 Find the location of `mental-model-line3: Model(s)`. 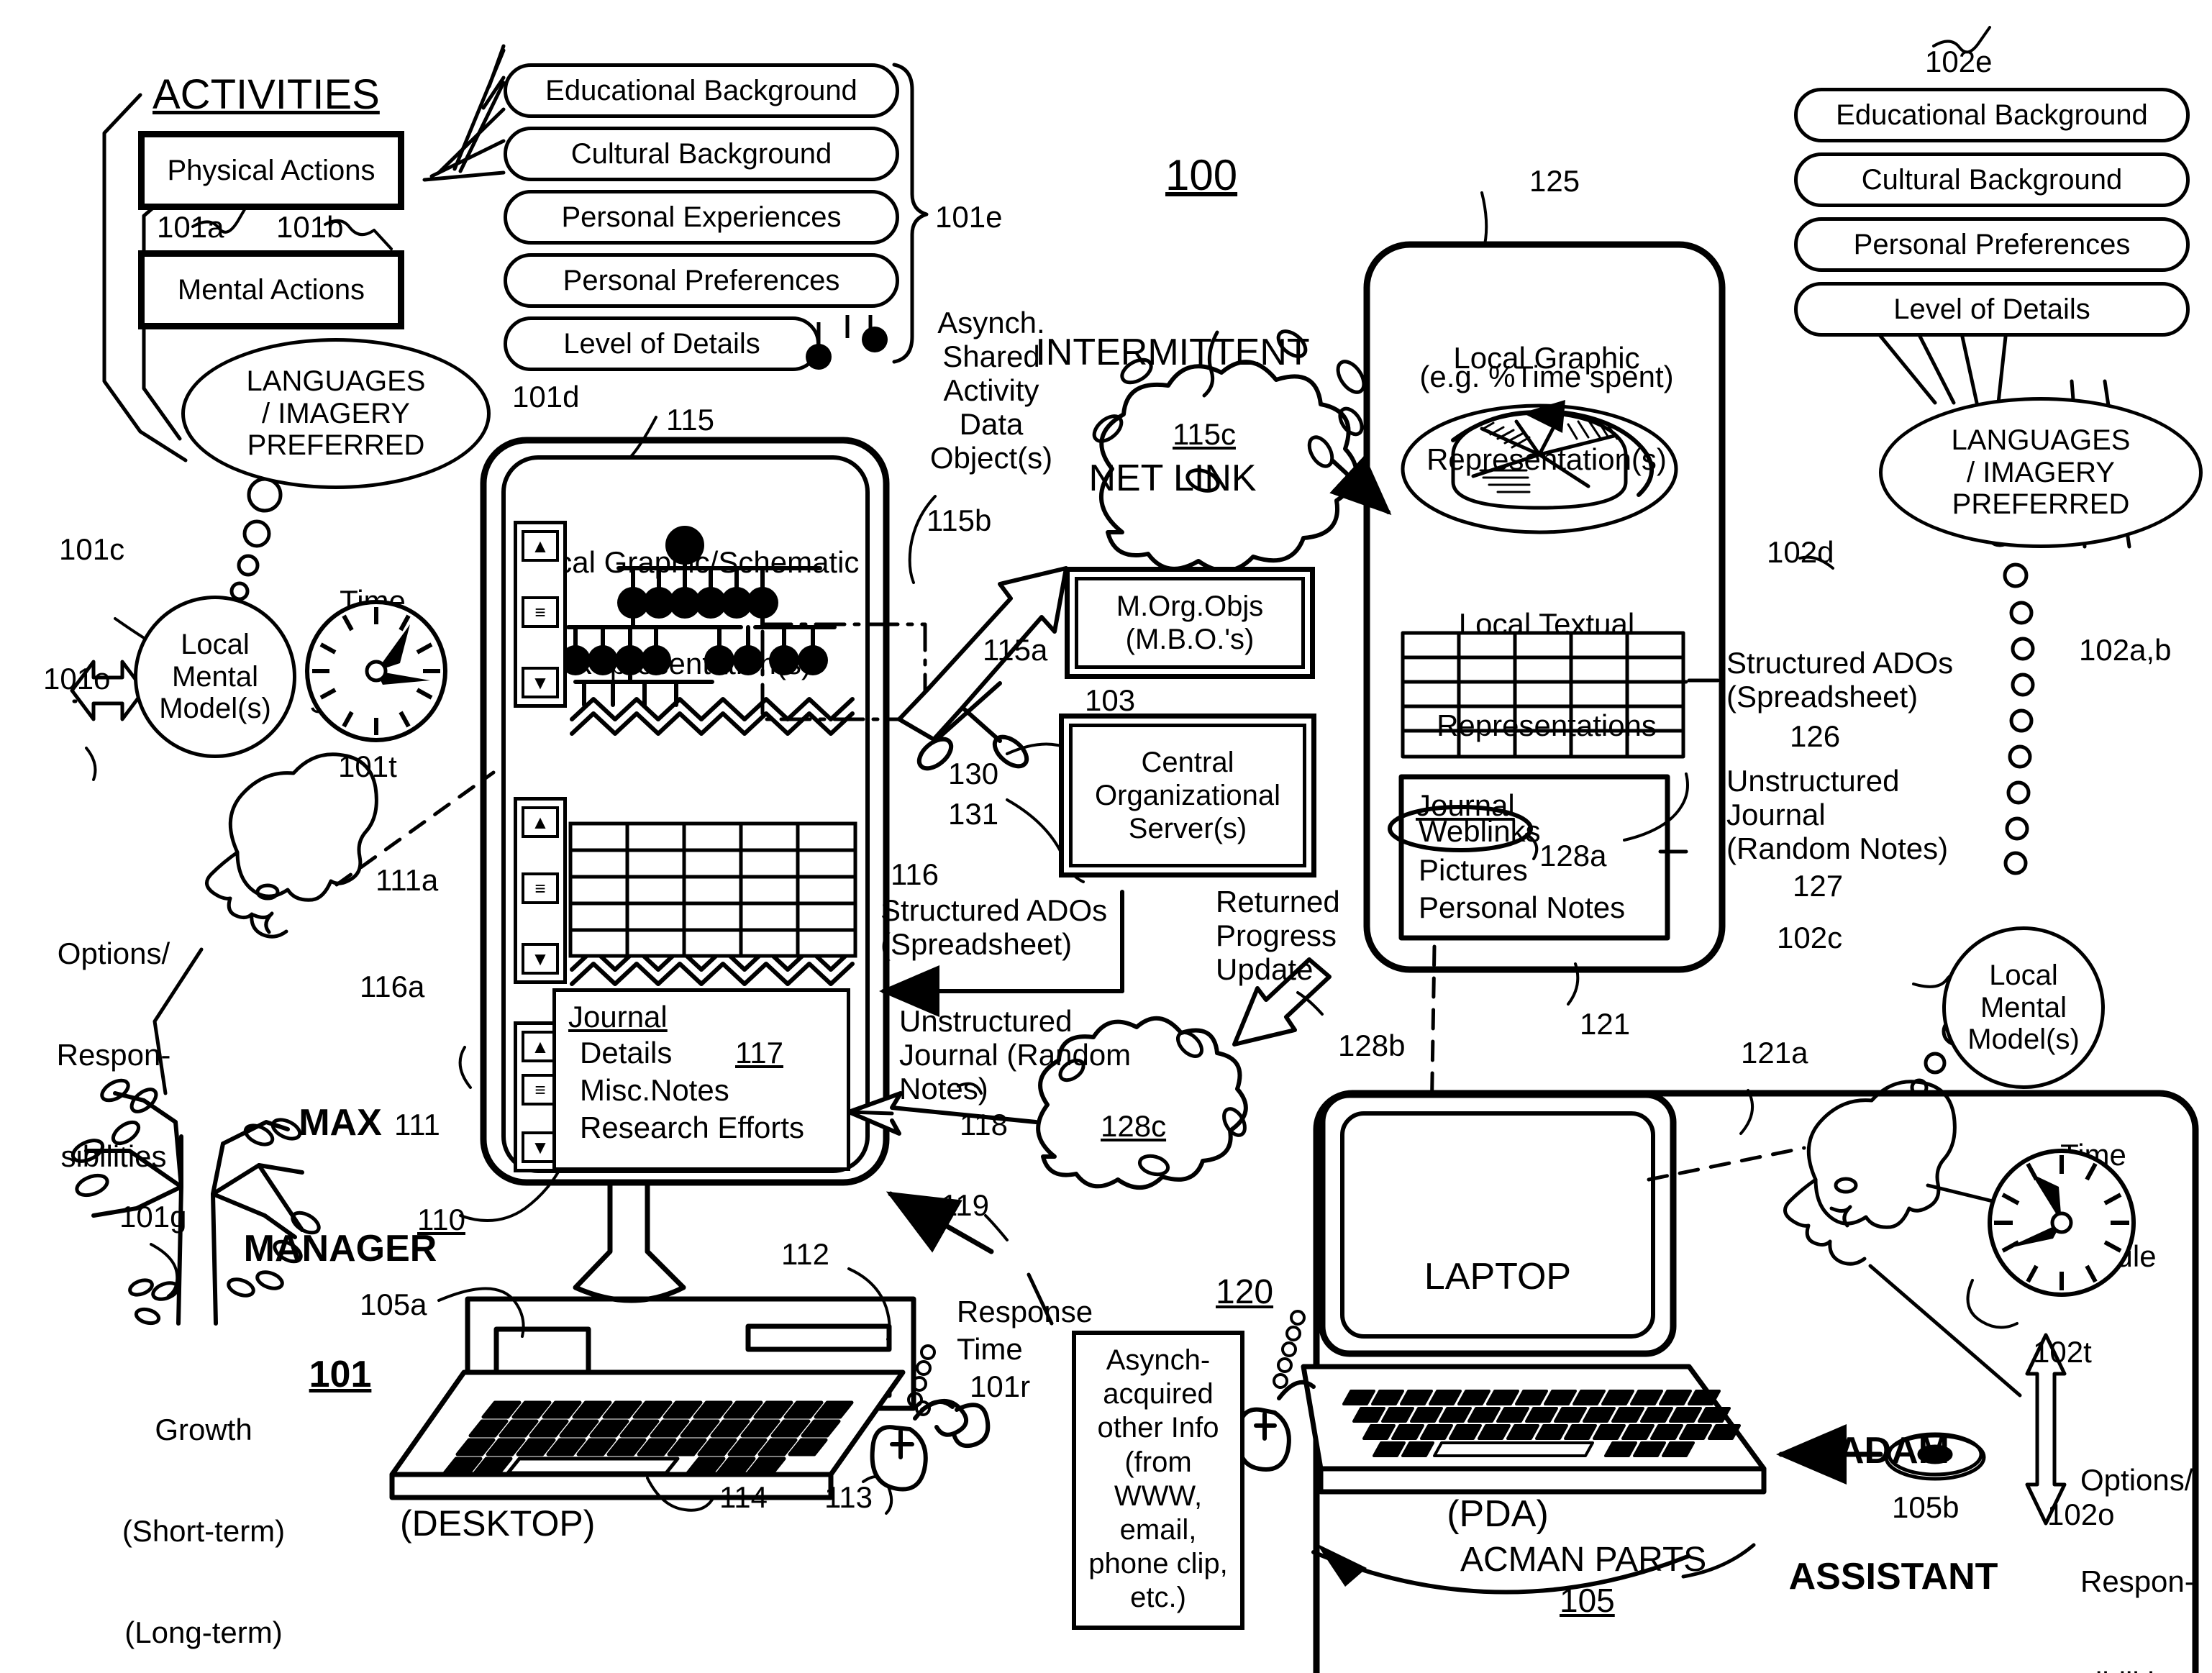

mental-model-line3: Model(s) is located at coordinates (215, 709).